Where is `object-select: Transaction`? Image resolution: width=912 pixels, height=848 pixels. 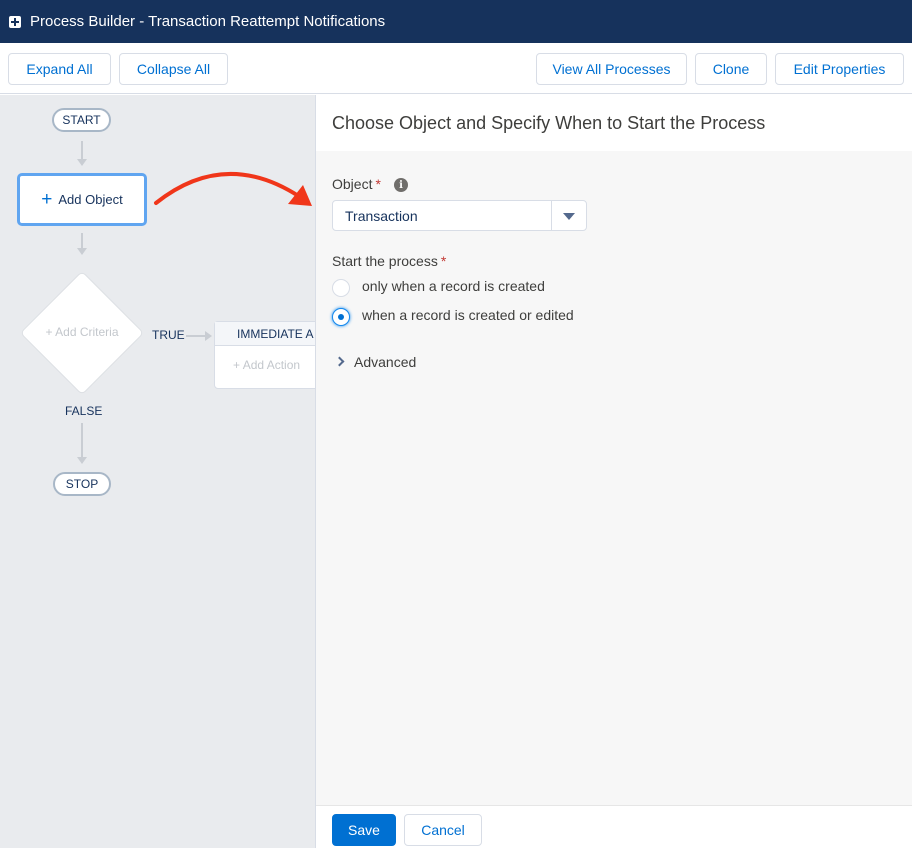
object-select: Transaction is located at coordinates (459, 215).